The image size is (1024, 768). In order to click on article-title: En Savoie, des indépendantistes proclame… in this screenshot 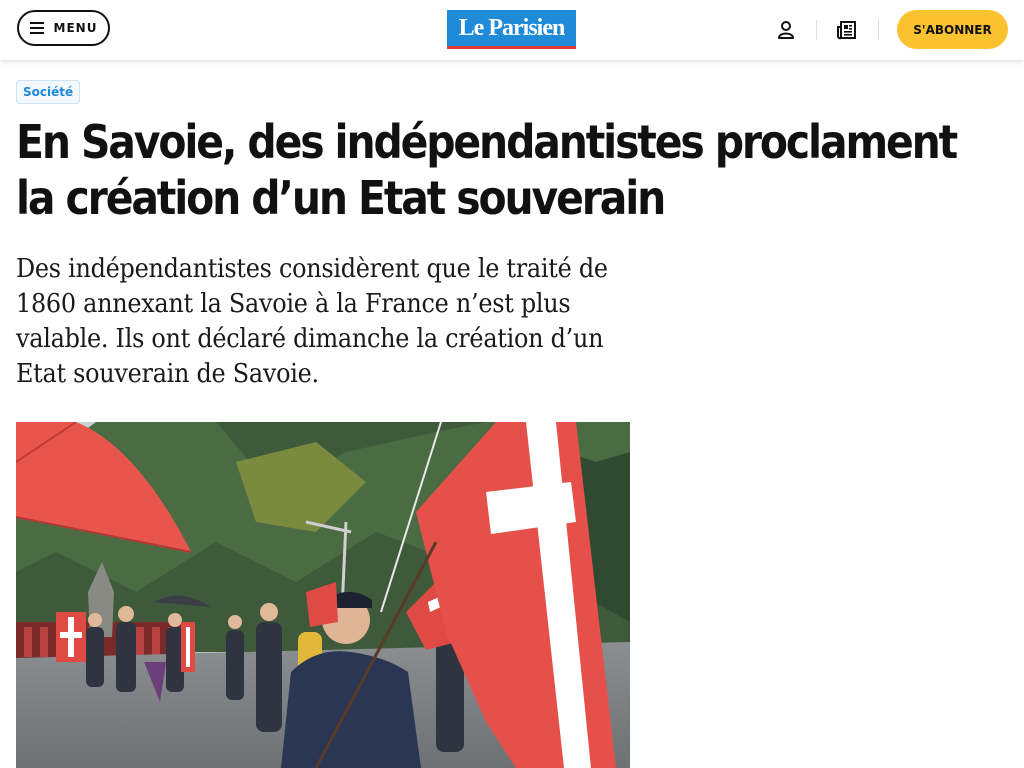, I will do `click(487, 170)`.